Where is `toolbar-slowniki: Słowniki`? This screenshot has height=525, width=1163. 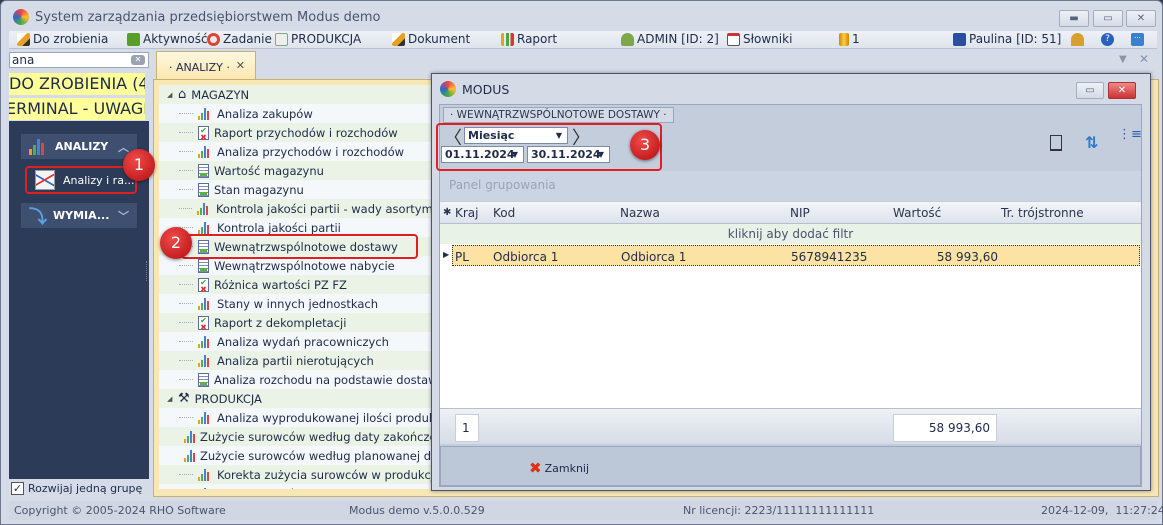 toolbar-slowniki: Słowniki is located at coordinates (759, 39).